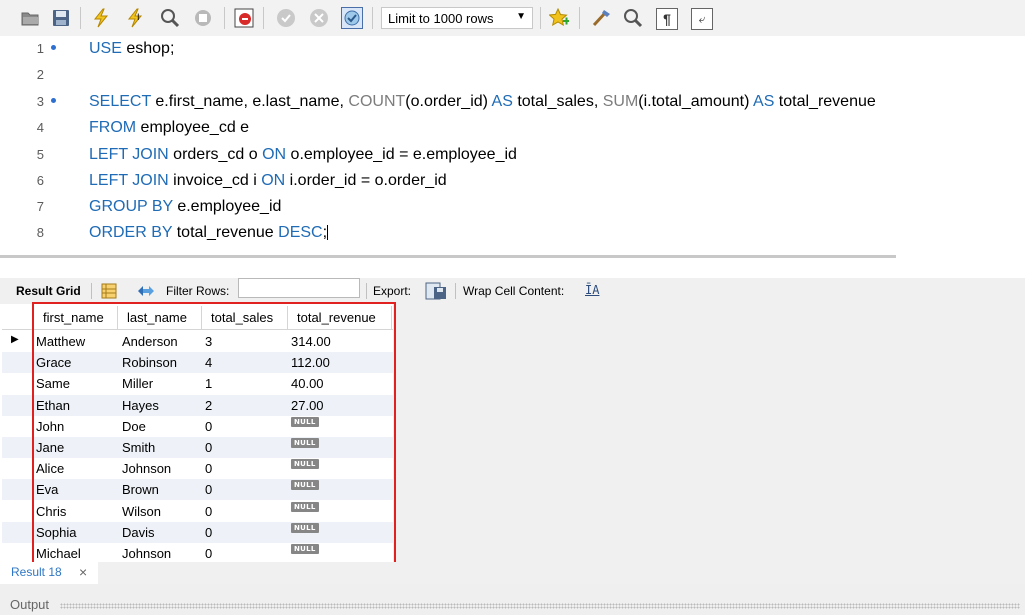  I want to click on code-text: employee_cd e, so click(193, 127).